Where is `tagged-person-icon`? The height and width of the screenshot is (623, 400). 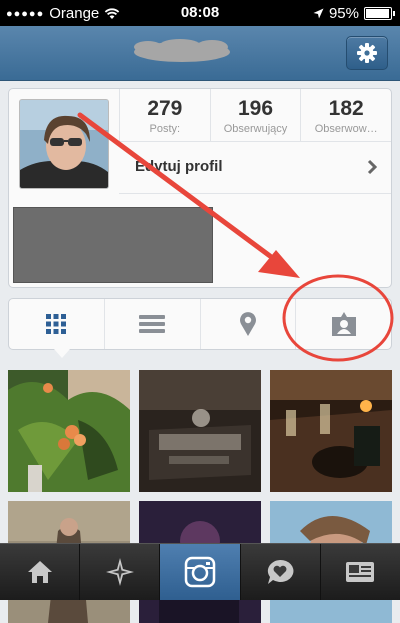 tagged-person-icon is located at coordinates (343, 324).